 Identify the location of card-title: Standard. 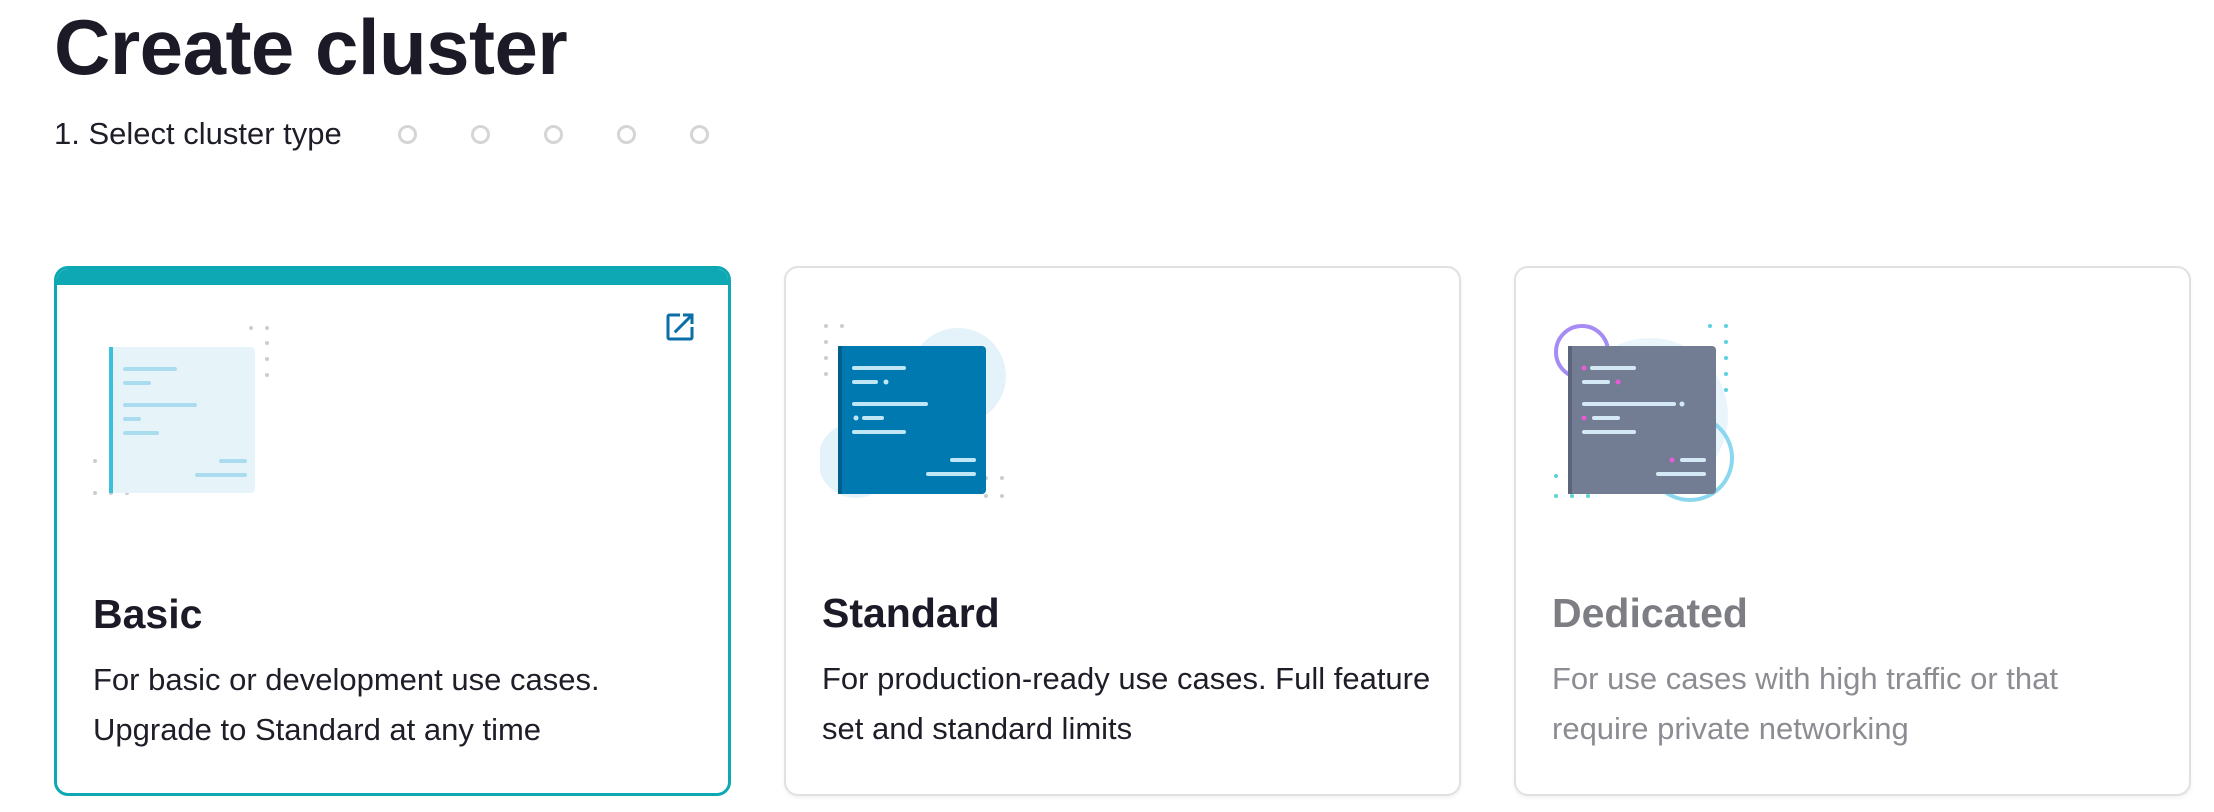
(911, 613).